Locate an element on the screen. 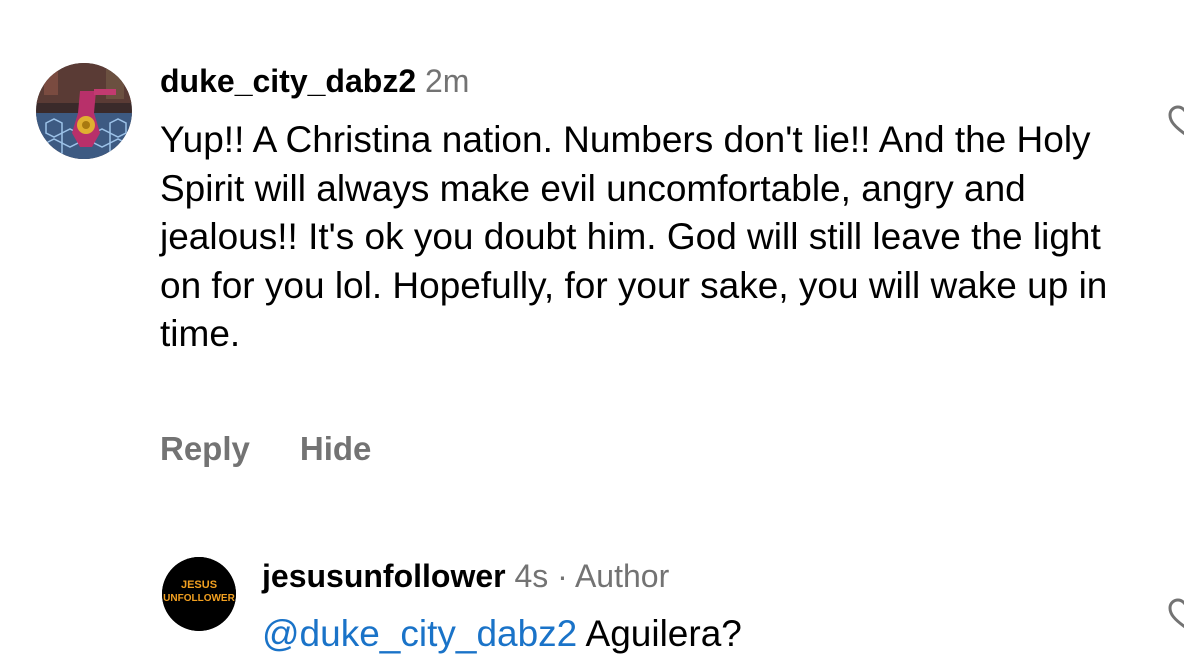 The height and width of the screenshot is (672, 1184). avatar-text-line1: JESUS is located at coordinates (199, 585).